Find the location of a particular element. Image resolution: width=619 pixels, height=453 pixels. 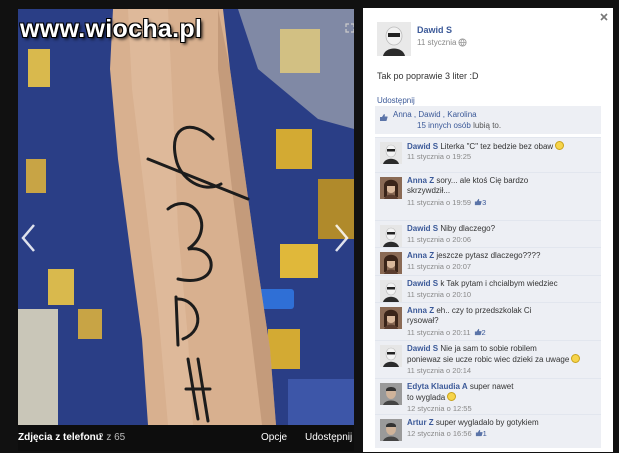

comment-text: Niby dlaczego? is located at coordinates (467, 228).